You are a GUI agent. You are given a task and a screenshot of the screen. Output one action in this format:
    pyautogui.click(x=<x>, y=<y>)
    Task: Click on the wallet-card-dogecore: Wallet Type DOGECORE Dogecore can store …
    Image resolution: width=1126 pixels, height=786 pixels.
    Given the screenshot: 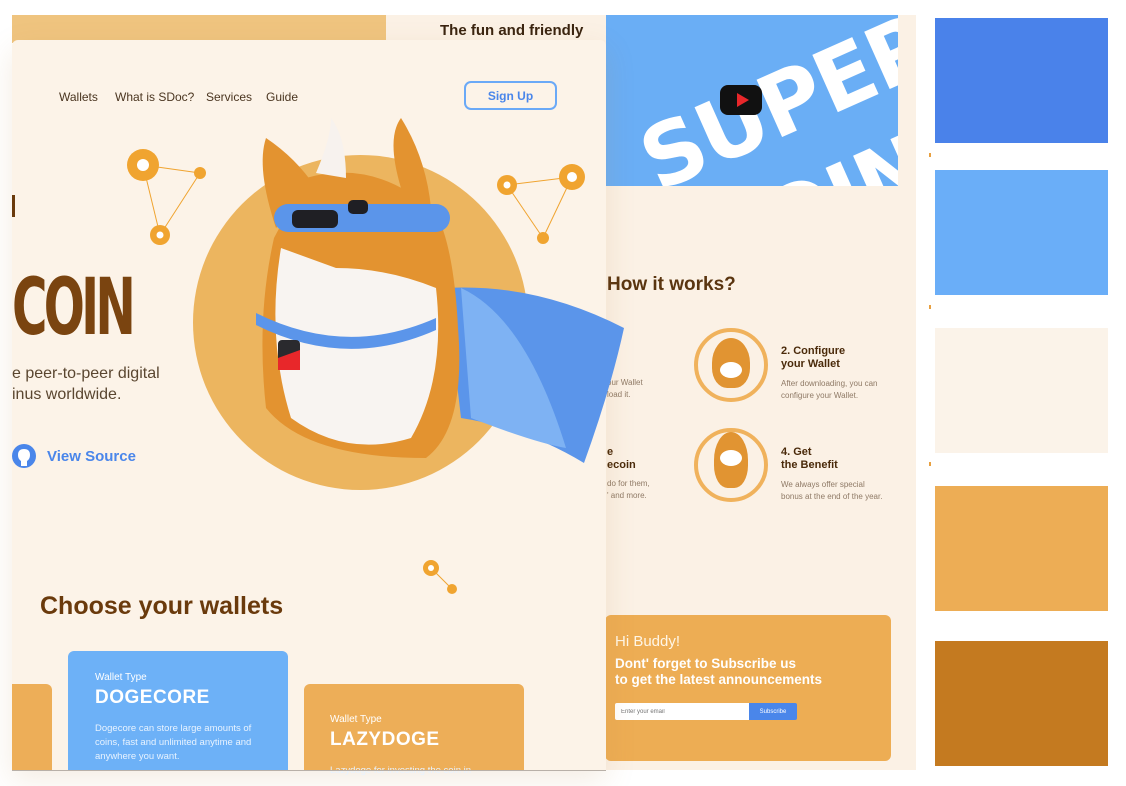 What is the action you would take?
    pyautogui.click(x=178, y=710)
    